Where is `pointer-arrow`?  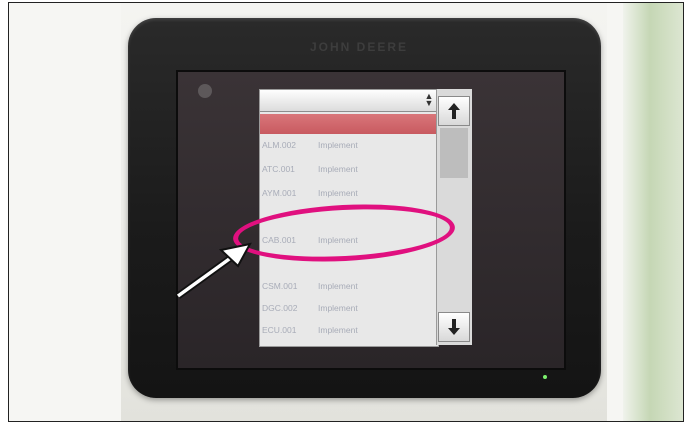 pointer-arrow is located at coordinates (213, 270).